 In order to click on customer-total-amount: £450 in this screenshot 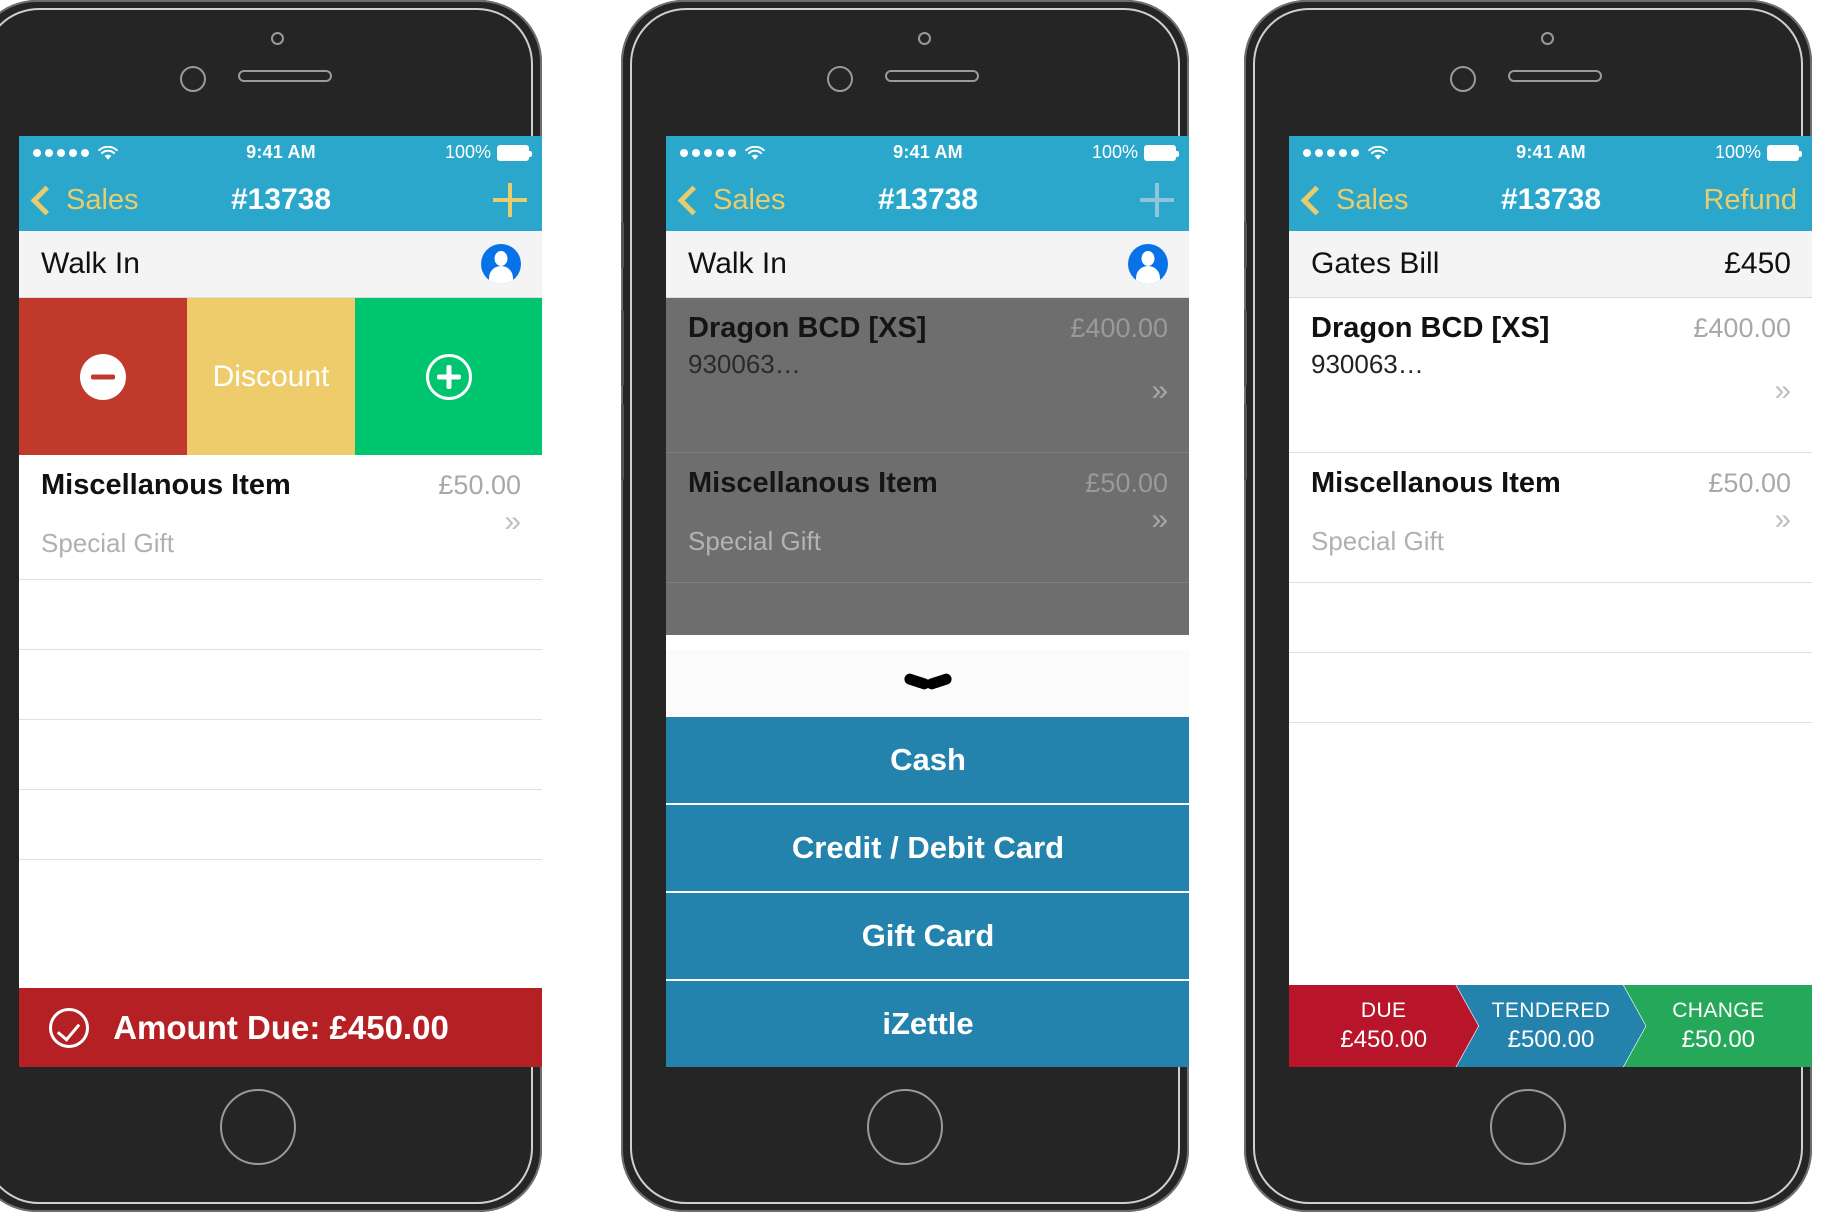, I will do `click(1757, 263)`.